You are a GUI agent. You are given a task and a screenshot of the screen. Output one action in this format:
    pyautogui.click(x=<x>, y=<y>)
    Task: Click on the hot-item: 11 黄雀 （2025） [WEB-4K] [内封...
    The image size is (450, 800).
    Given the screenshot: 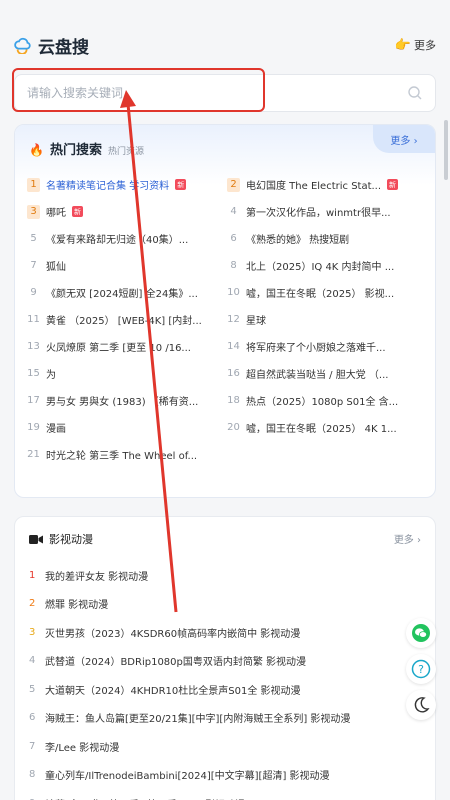 What is the action you would take?
    pyautogui.click(x=127, y=319)
    